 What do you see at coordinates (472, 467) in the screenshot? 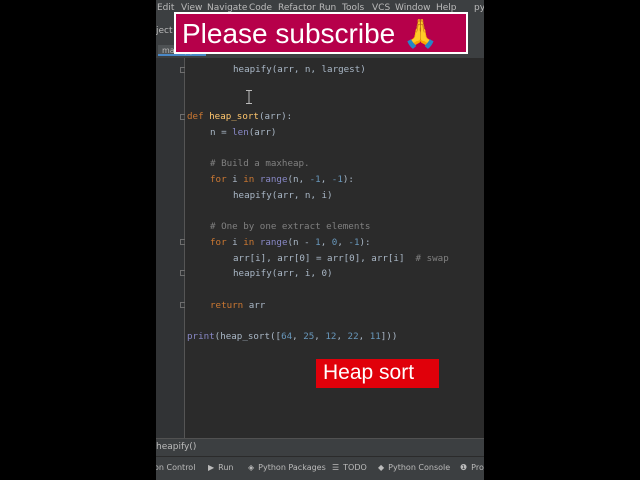
I see `problems-button: ❶ Pro` at bounding box center [472, 467].